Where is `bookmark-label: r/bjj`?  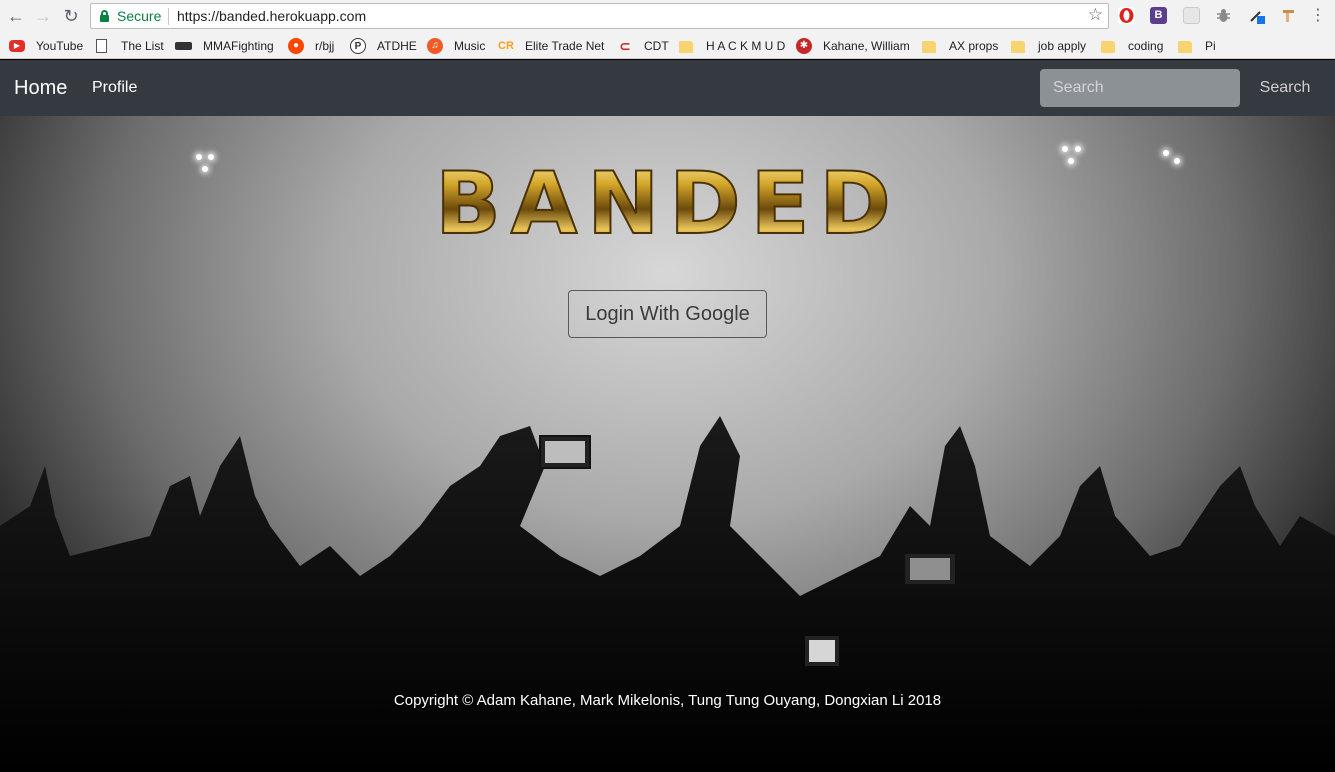 bookmark-label: r/bjj is located at coordinates (325, 46).